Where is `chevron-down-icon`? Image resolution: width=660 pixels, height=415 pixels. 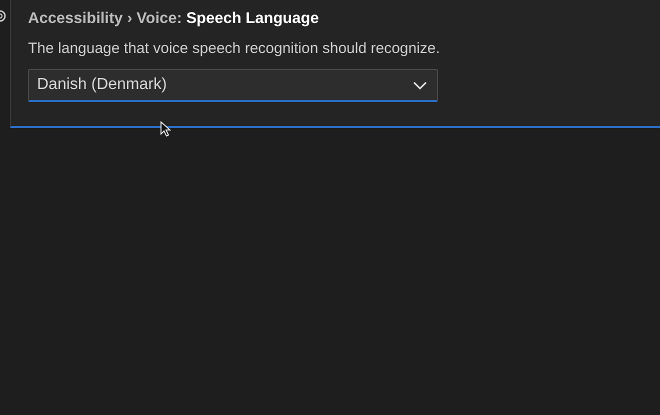
chevron-down-icon is located at coordinates (420, 85).